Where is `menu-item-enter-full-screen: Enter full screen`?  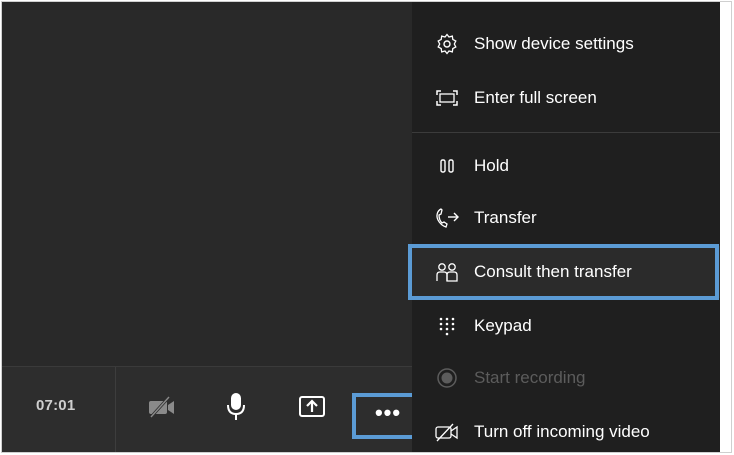
menu-item-enter-full-screen: Enter full screen is located at coordinates (566, 98).